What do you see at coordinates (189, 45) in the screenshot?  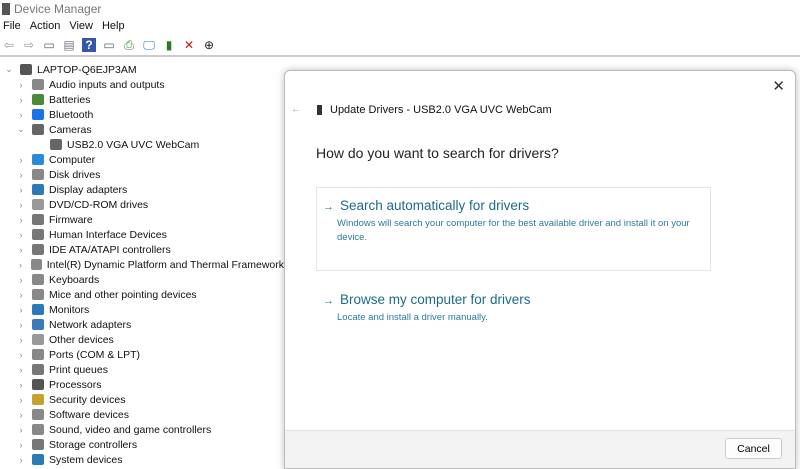 I see `uninstall-device-icon: ✕` at bounding box center [189, 45].